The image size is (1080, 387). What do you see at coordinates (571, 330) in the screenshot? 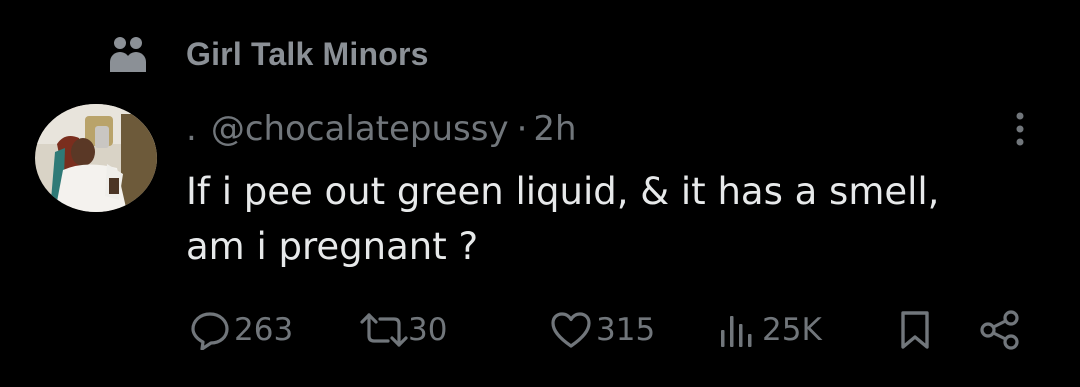
I see `heart-icon` at bounding box center [571, 330].